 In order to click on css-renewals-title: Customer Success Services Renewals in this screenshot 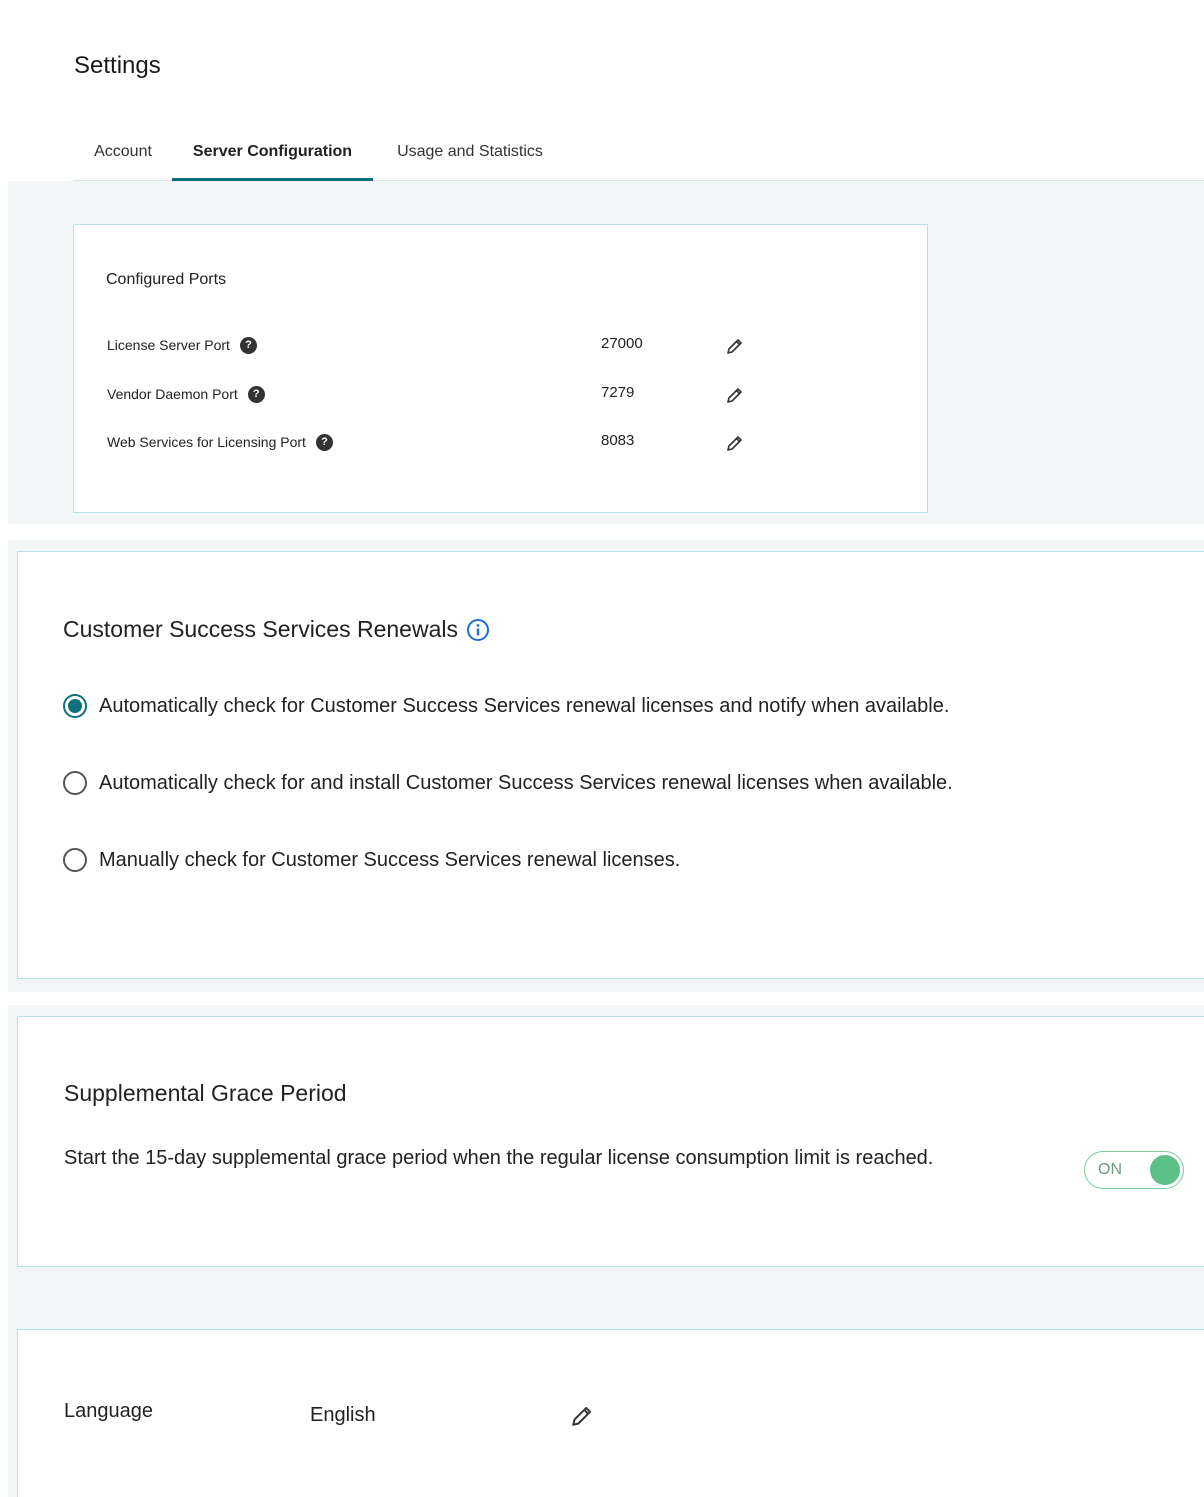, I will do `click(276, 629)`.